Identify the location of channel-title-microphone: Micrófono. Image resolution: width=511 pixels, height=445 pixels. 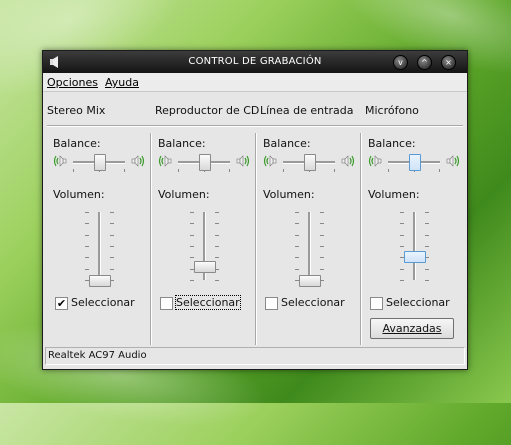
(392, 110).